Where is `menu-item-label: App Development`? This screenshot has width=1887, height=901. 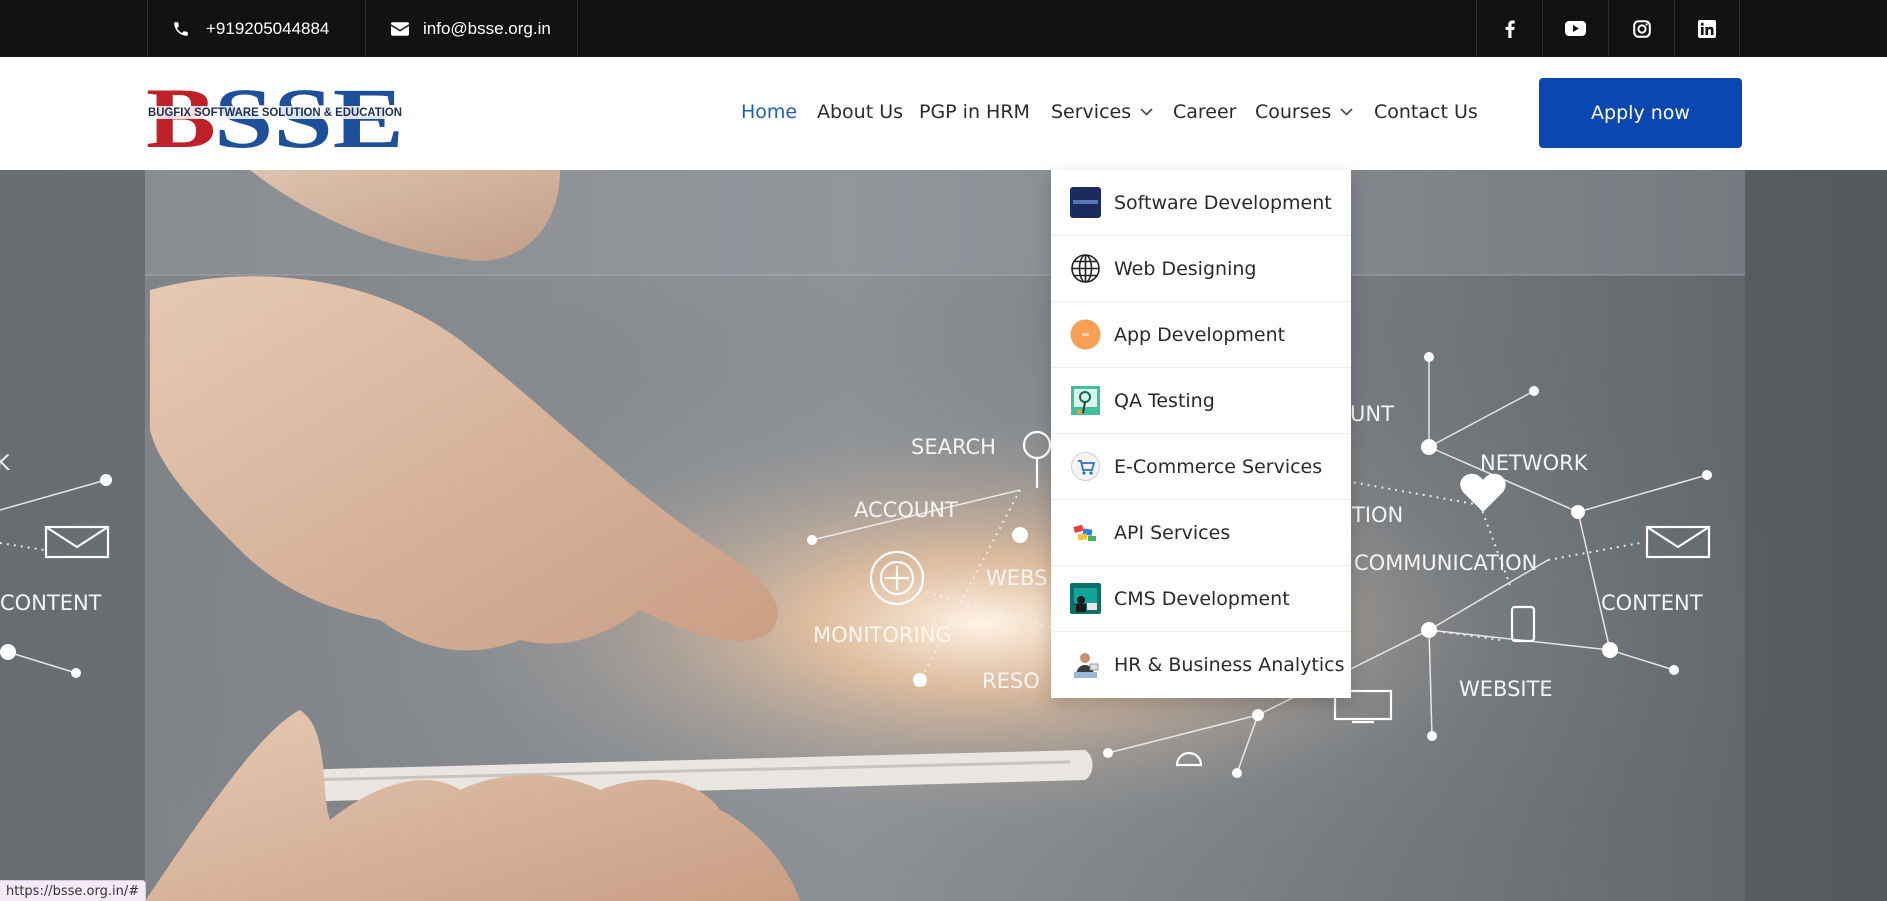 menu-item-label: App Development is located at coordinates (1200, 334).